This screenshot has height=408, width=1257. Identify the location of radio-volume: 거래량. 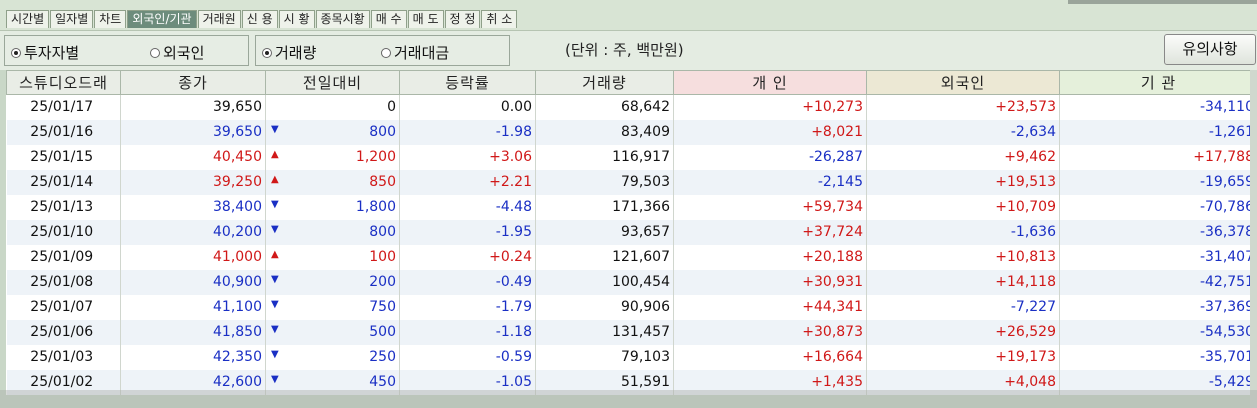
(289, 52).